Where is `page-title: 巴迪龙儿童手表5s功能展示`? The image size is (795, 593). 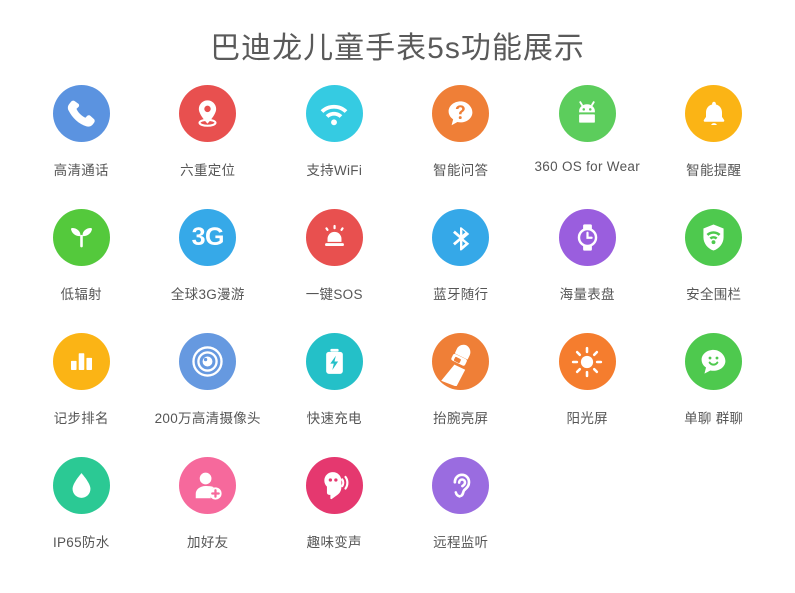 page-title: 巴迪龙儿童手表5s功能展示 is located at coordinates (397, 48).